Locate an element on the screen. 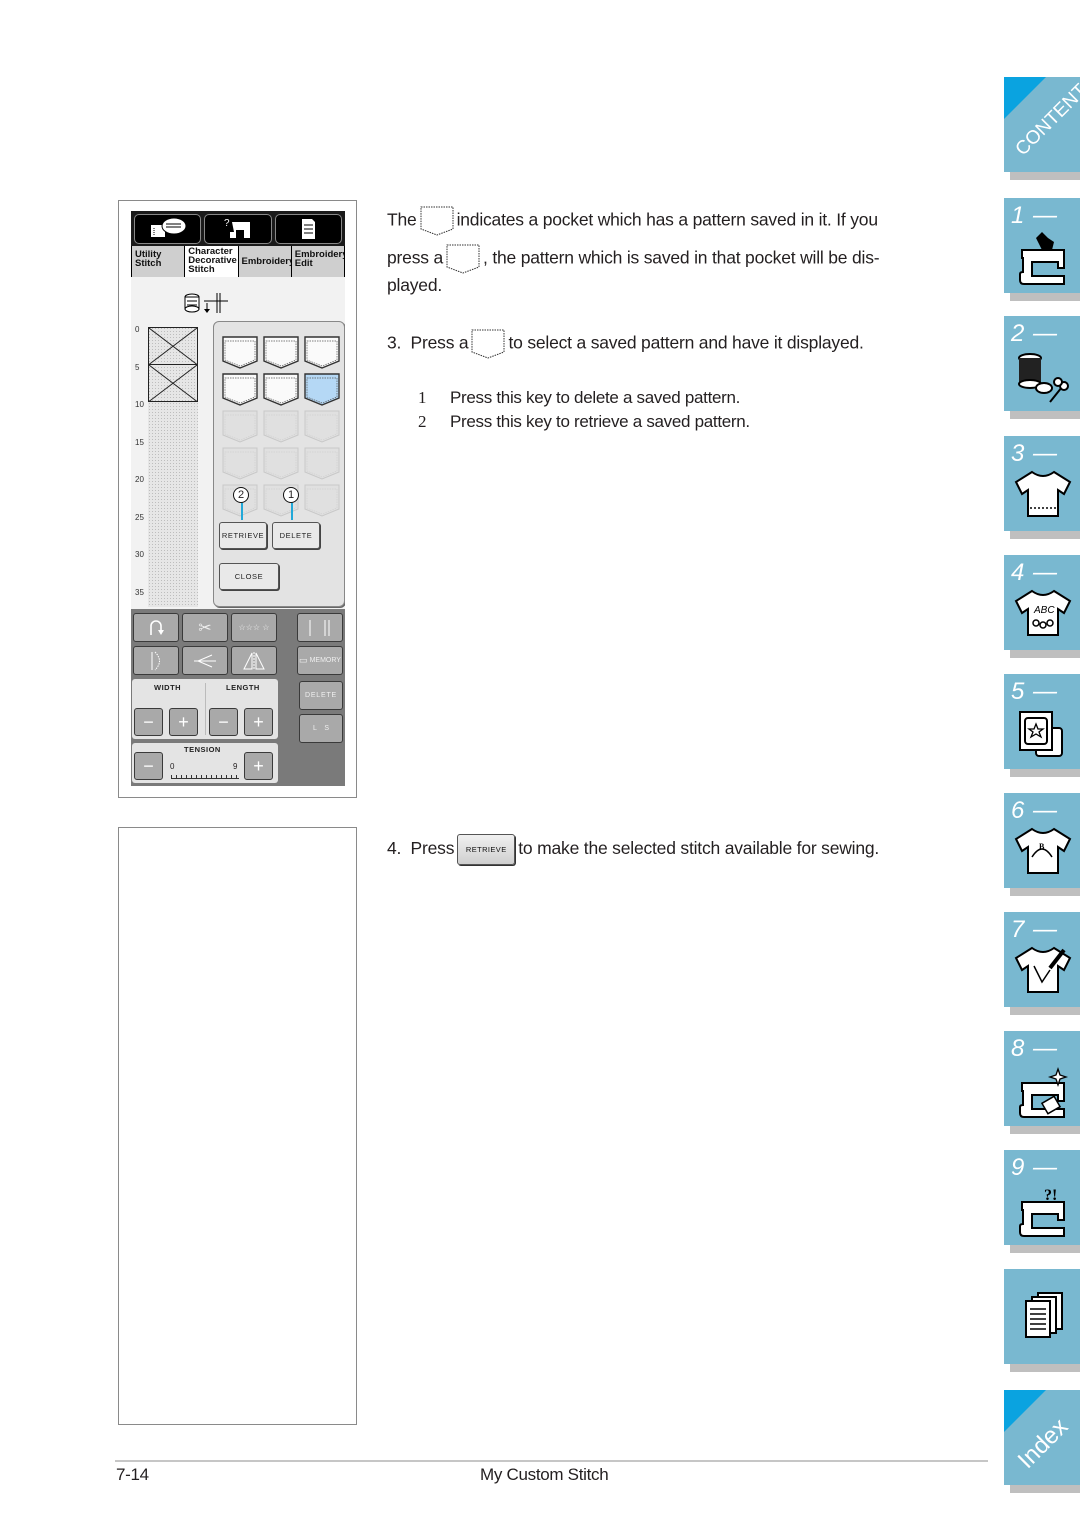  length-label: LENGTH is located at coordinates (243, 687).